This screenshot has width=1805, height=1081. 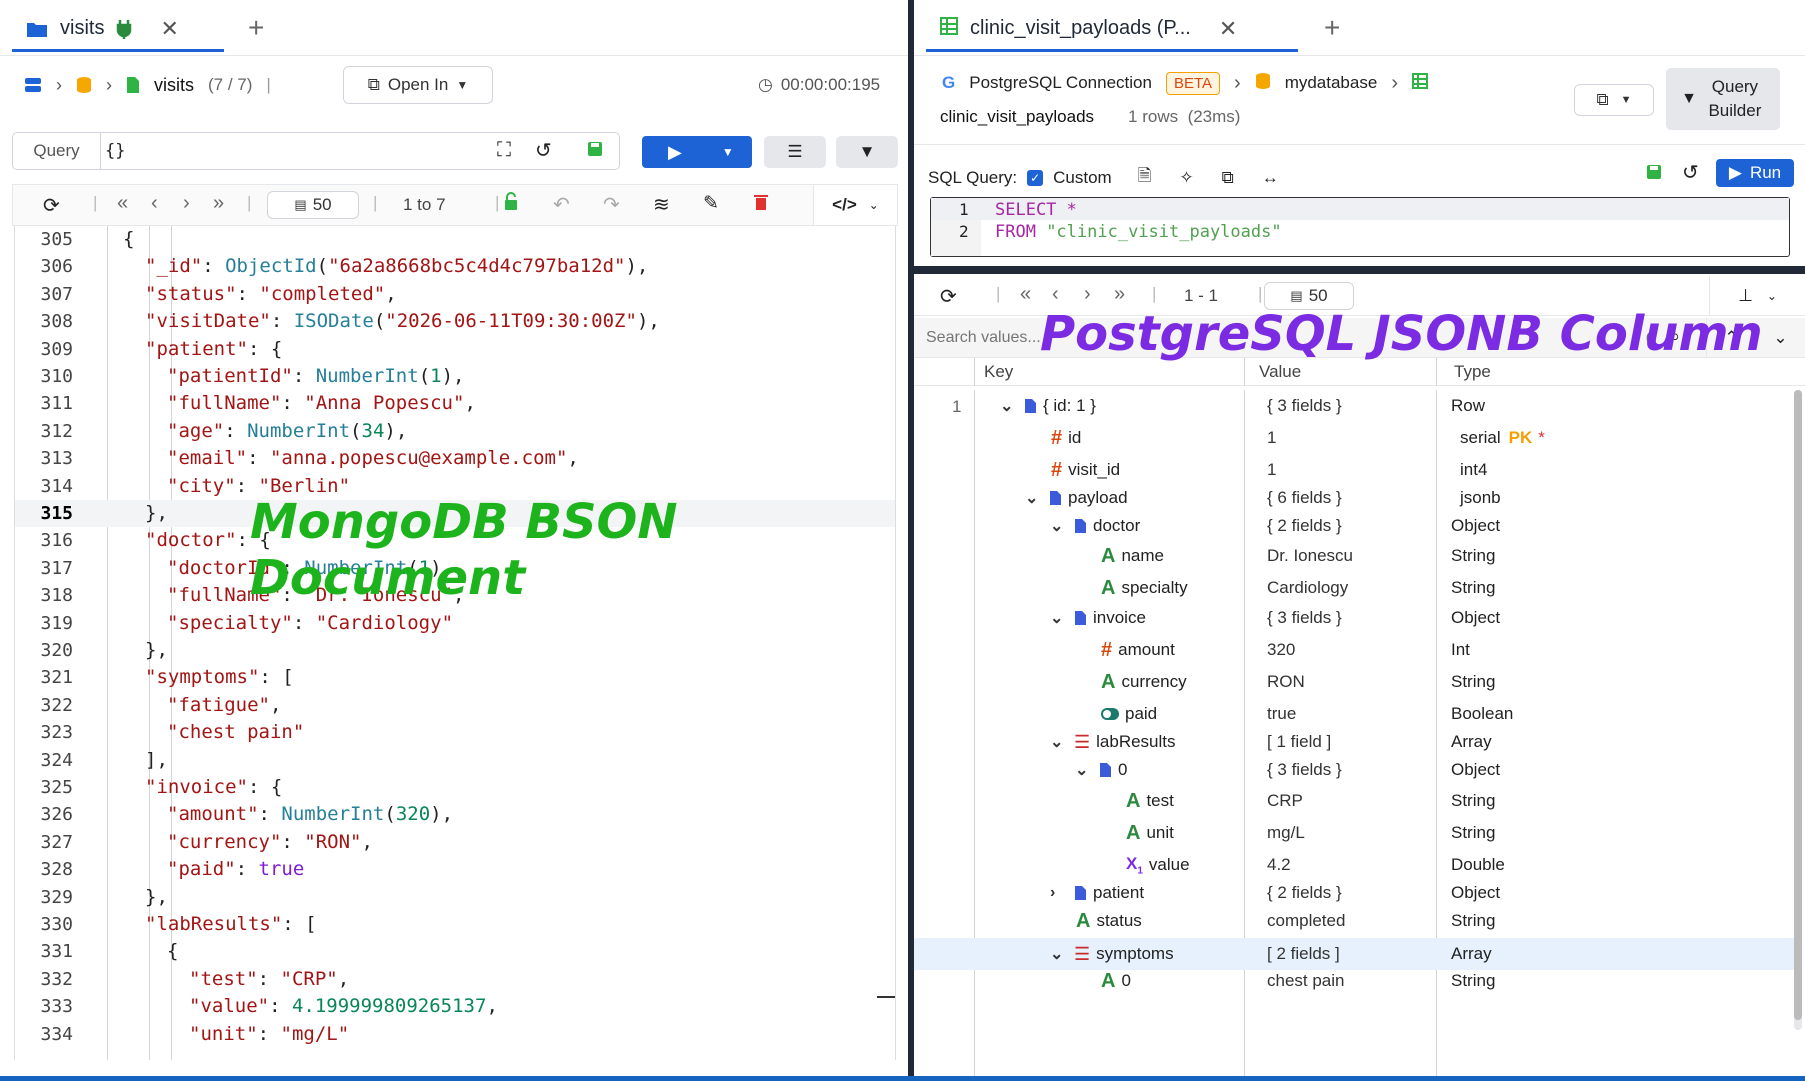 What do you see at coordinates (1419, 83) in the screenshot?
I see `table-icon` at bounding box center [1419, 83].